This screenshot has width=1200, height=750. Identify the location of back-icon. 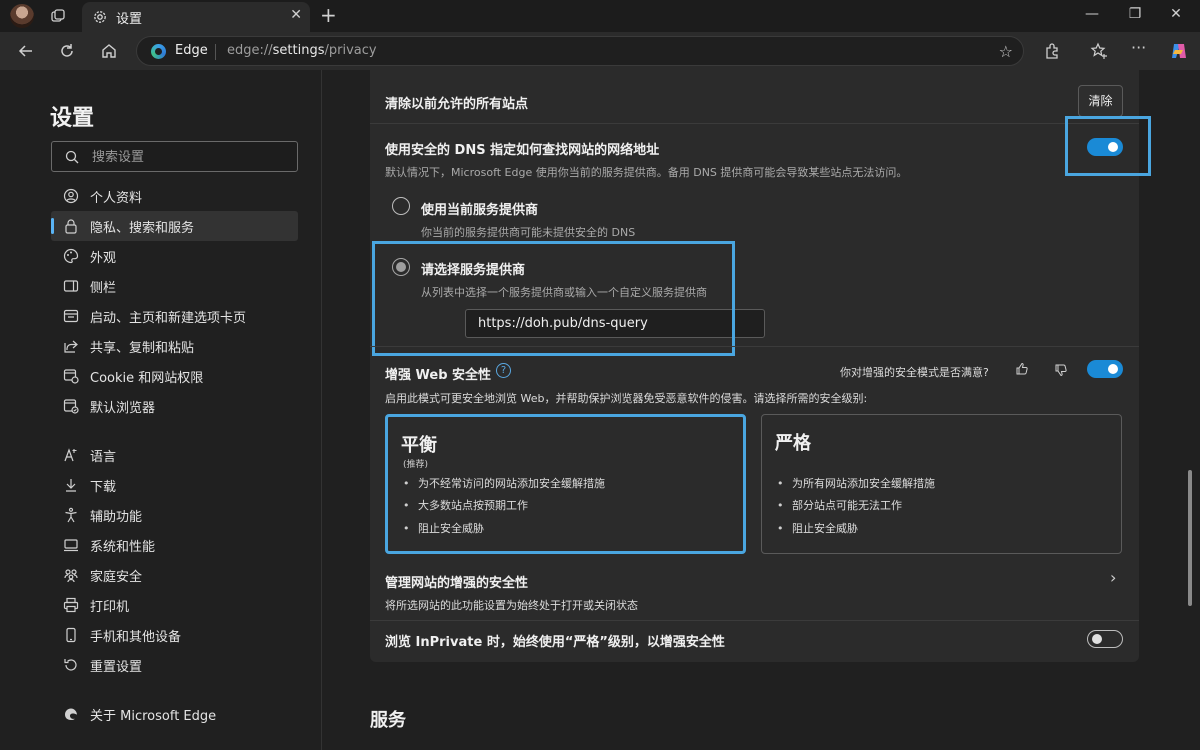
(26, 51).